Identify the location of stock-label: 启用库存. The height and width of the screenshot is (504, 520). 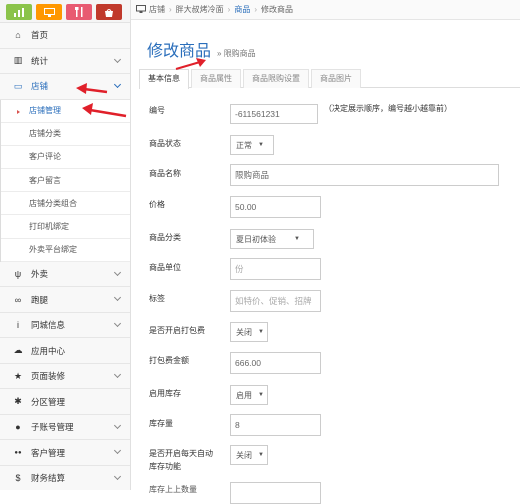
(165, 393).